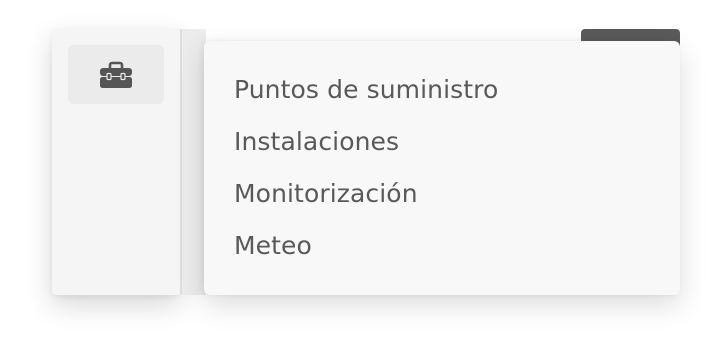 Image resolution: width=710 pixels, height=348 pixels. Describe the element at coordinates (366, 149) in the screenshot. I see `menu-item-instalaciones: Instalaciones` at that location.